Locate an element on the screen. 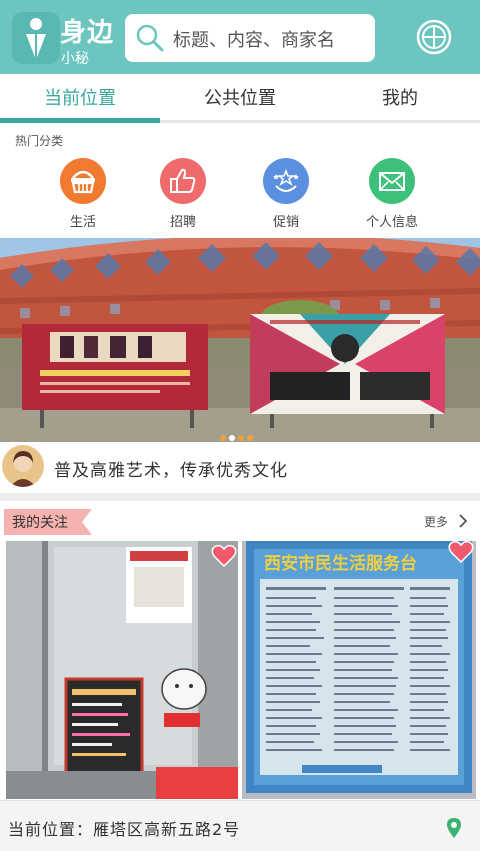 Image resolution: width=480 pixels, height=851 pixels. follow-card is located at coordinates (122, 670).